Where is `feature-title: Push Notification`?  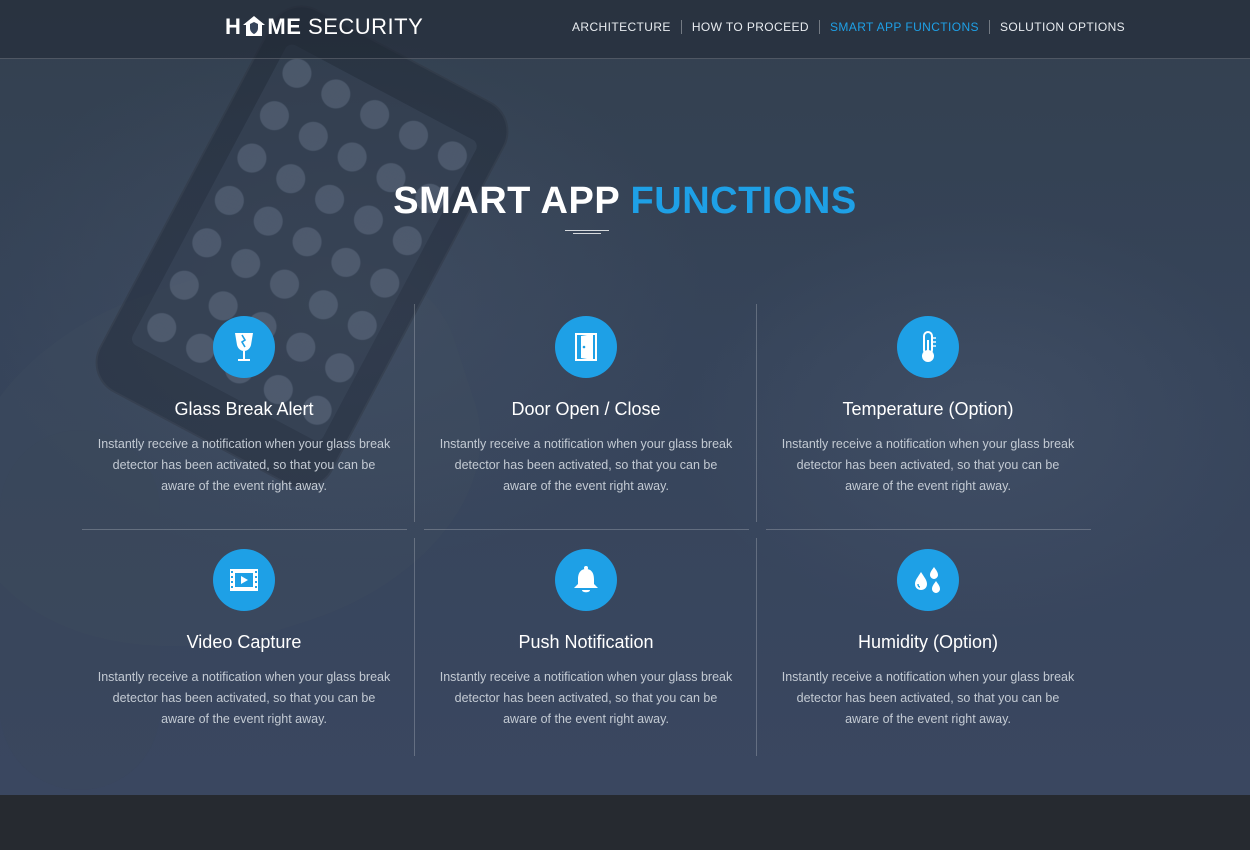
feature-title: Push Notification is located at coordinates (586, 642).